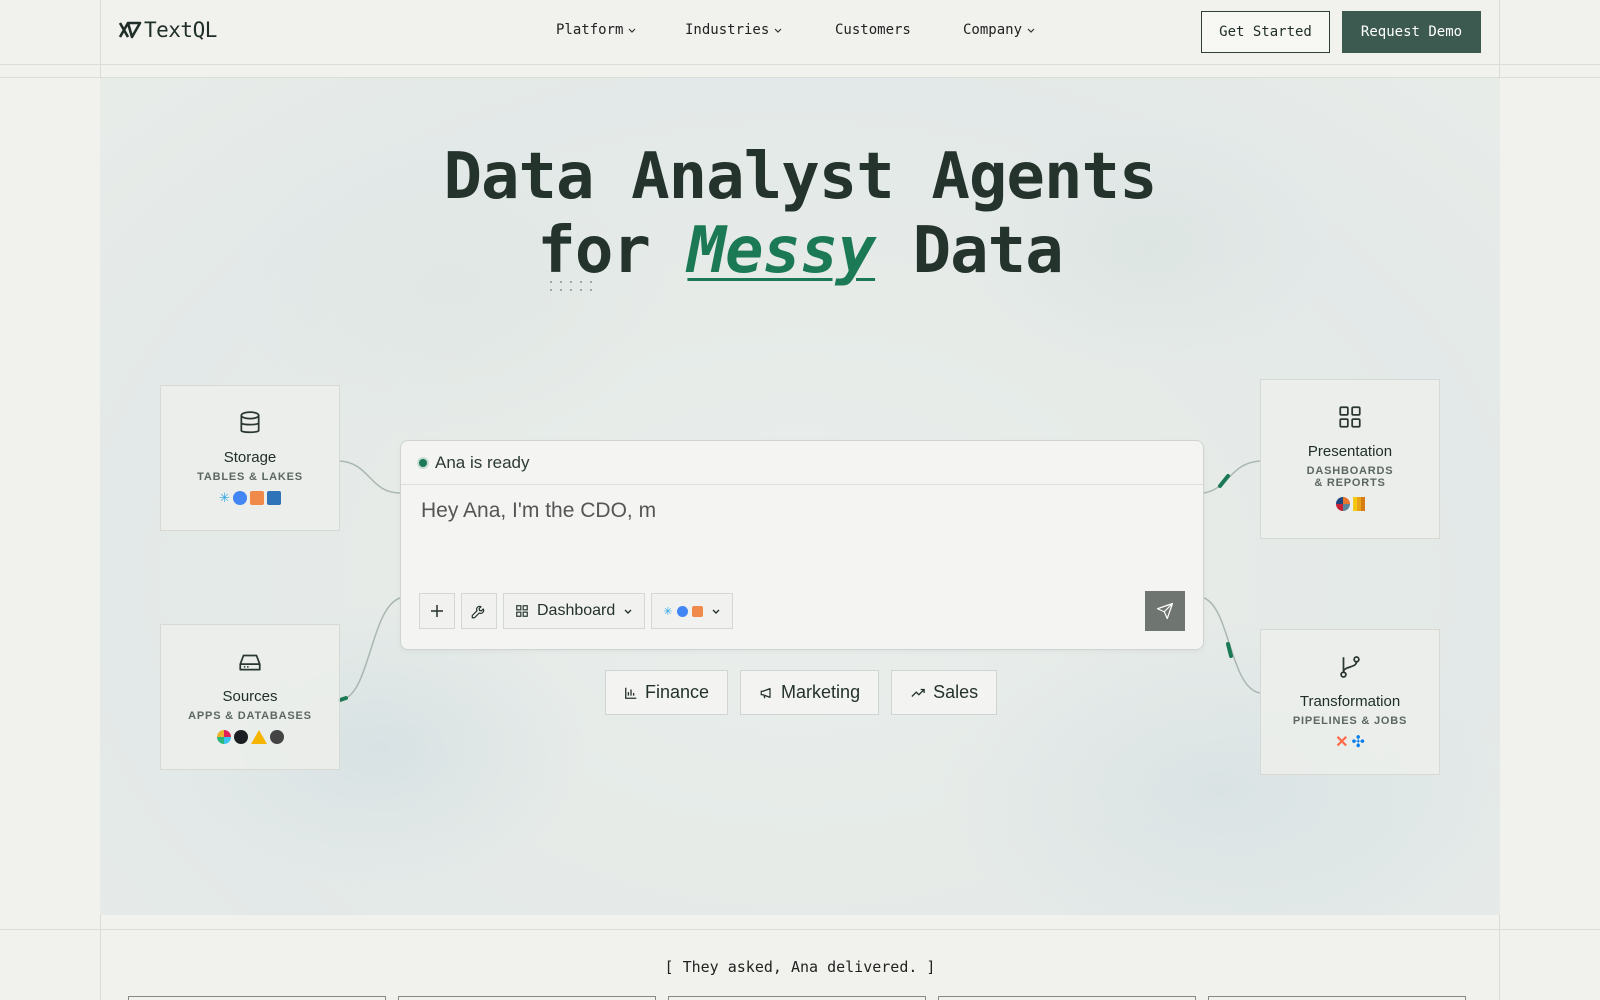 This screenshot has height=1000, width=1600. I want to click on node-sources-title: Sources, so click(250, 696).